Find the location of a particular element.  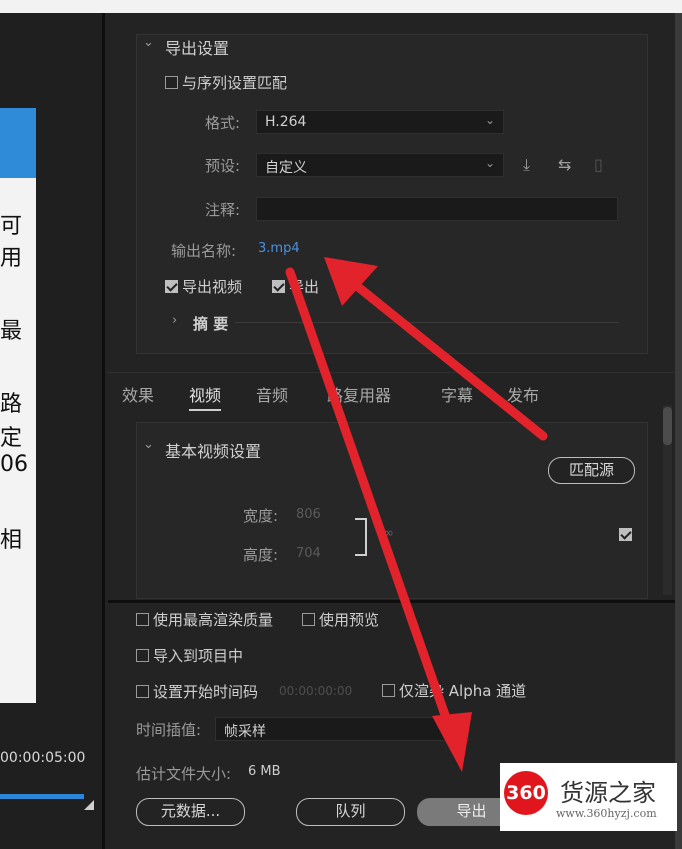

use-preview-checkbox: 使用预览 is located at coordinates (340, 619).